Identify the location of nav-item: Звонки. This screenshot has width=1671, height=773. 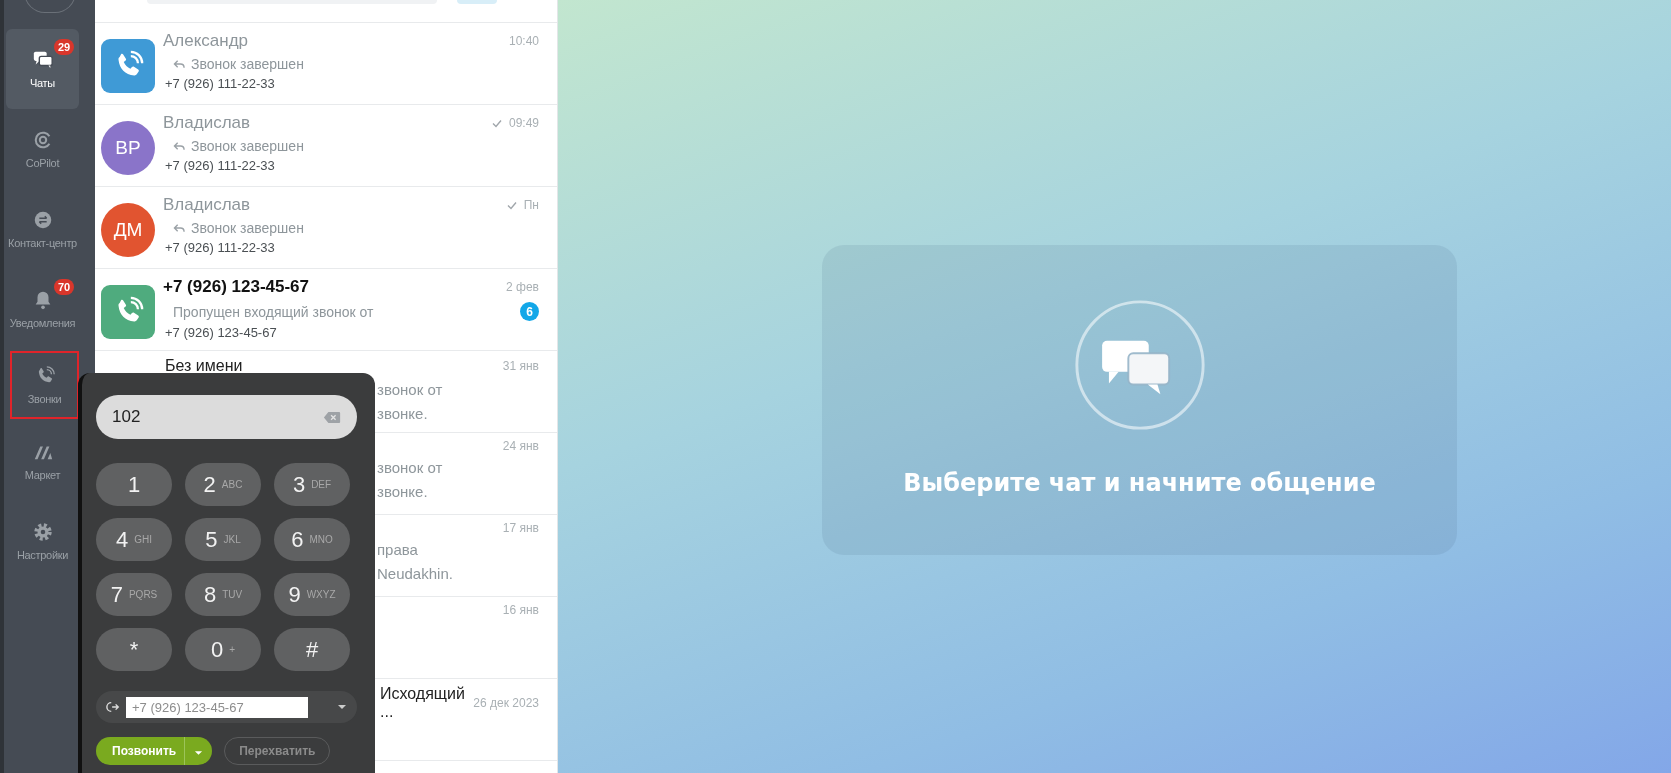
(44, 385).